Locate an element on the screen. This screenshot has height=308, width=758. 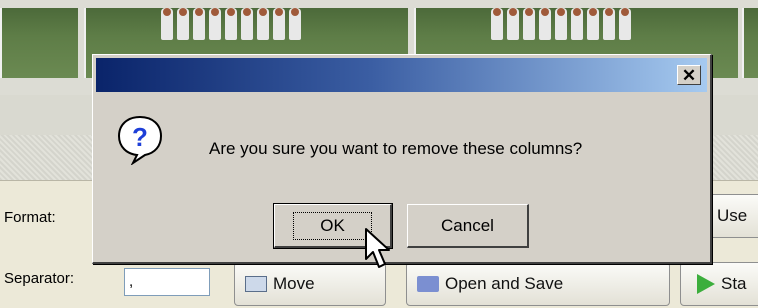
close-icon: ✕ is located at coordinates (689, 75).